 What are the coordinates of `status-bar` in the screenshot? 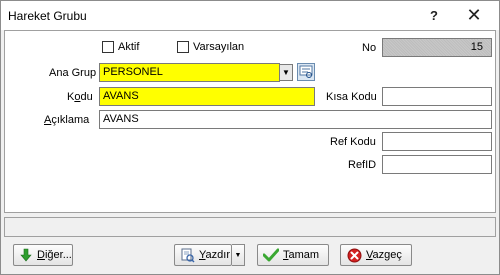 It's located at (250, 227).